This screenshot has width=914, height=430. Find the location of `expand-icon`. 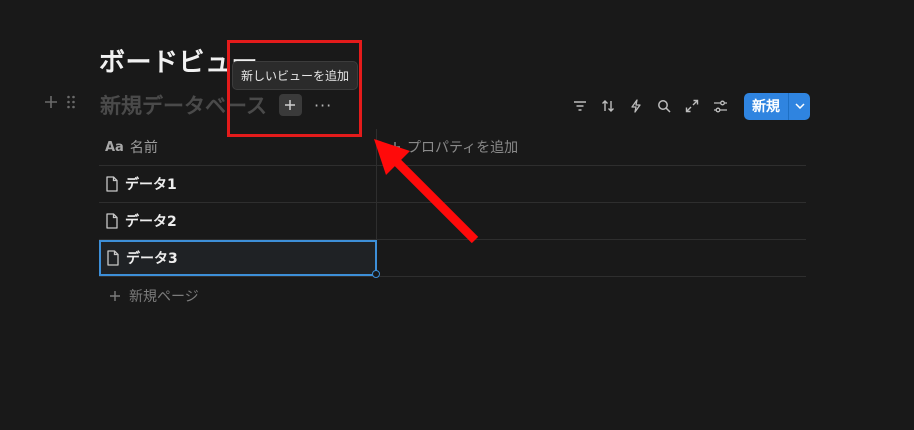

expand-icon is located at coordinates (692, 106).